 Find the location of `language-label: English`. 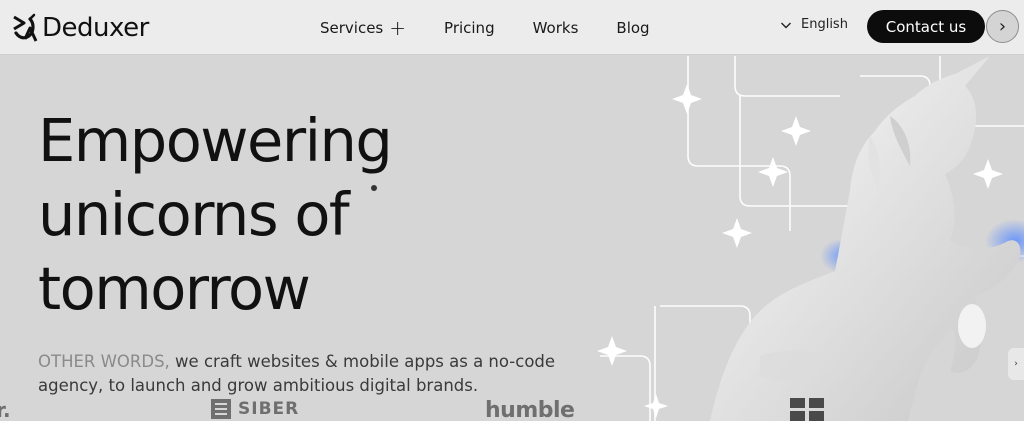

language-label: English is located at coordinates (824, 24).